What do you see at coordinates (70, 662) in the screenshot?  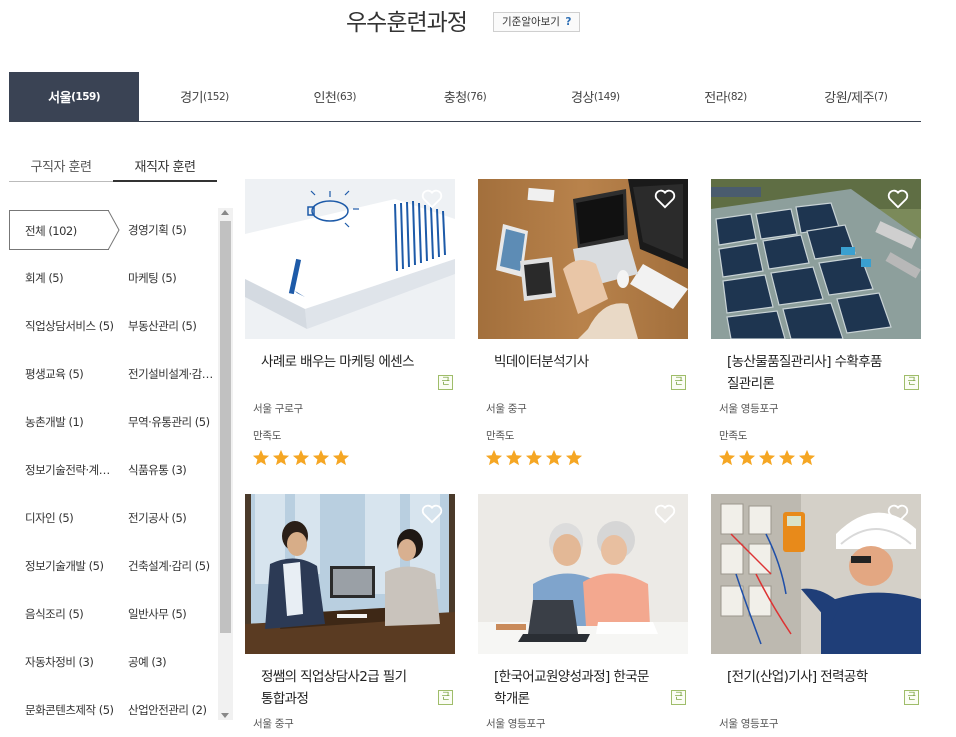 I see `category-item: 자동차정비 (3)` at bounding box center [70, 662].